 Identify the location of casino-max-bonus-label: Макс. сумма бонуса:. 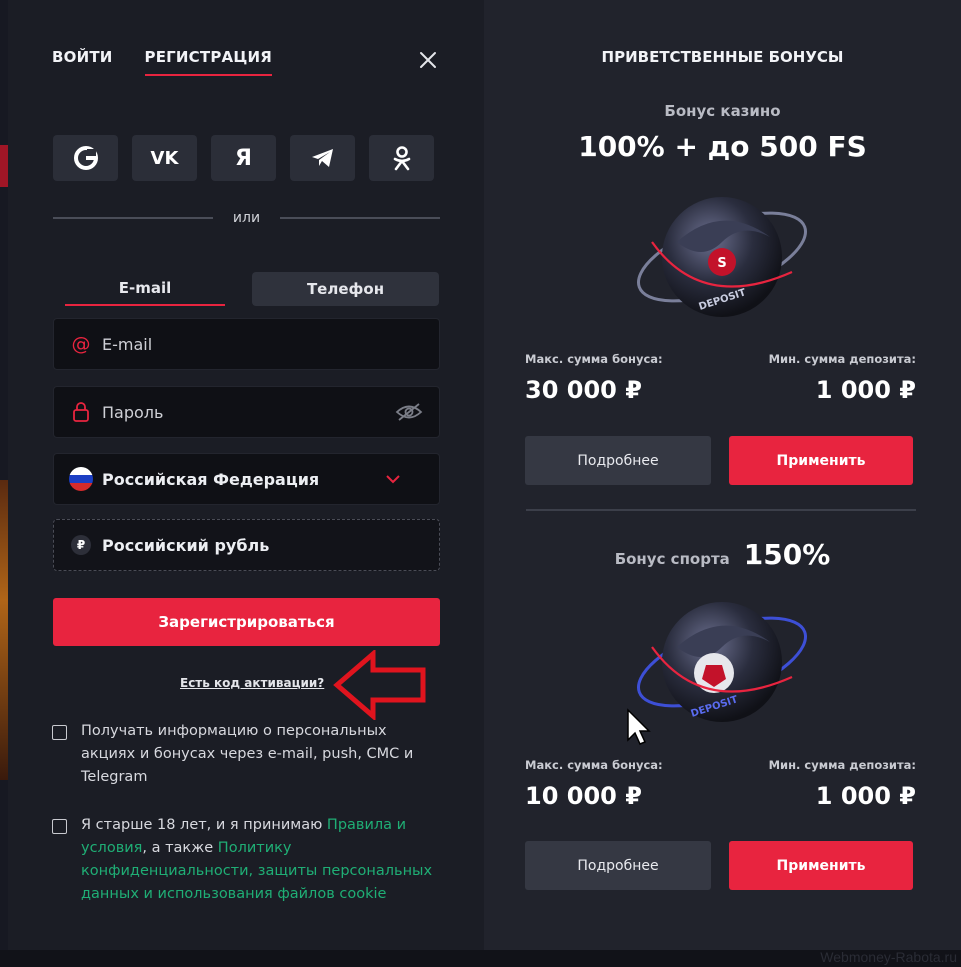
(594, 359).